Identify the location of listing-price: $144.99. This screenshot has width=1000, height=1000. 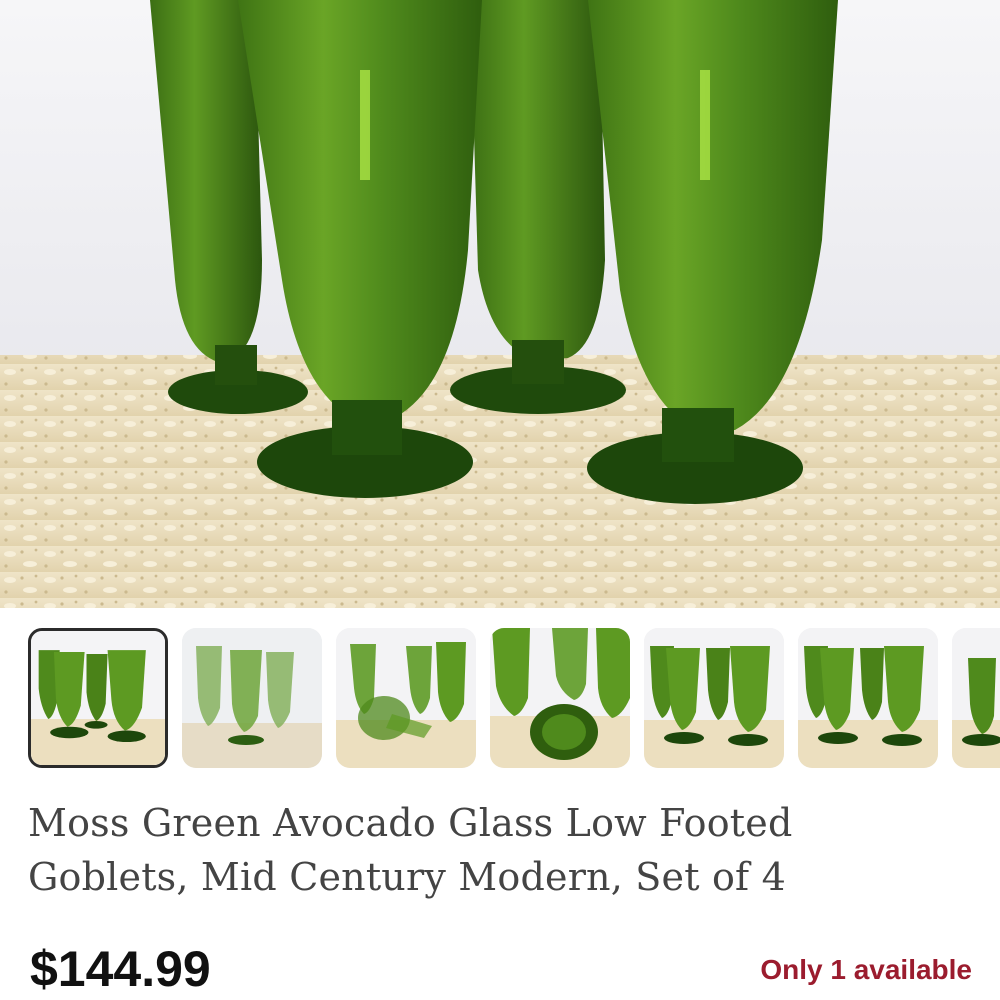
(120, 969).